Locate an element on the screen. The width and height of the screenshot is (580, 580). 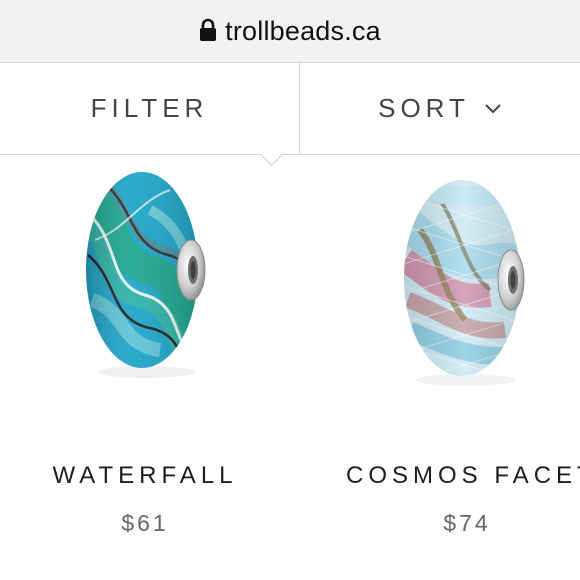
filter-button: FILTER is located at coordinates (149, 108).